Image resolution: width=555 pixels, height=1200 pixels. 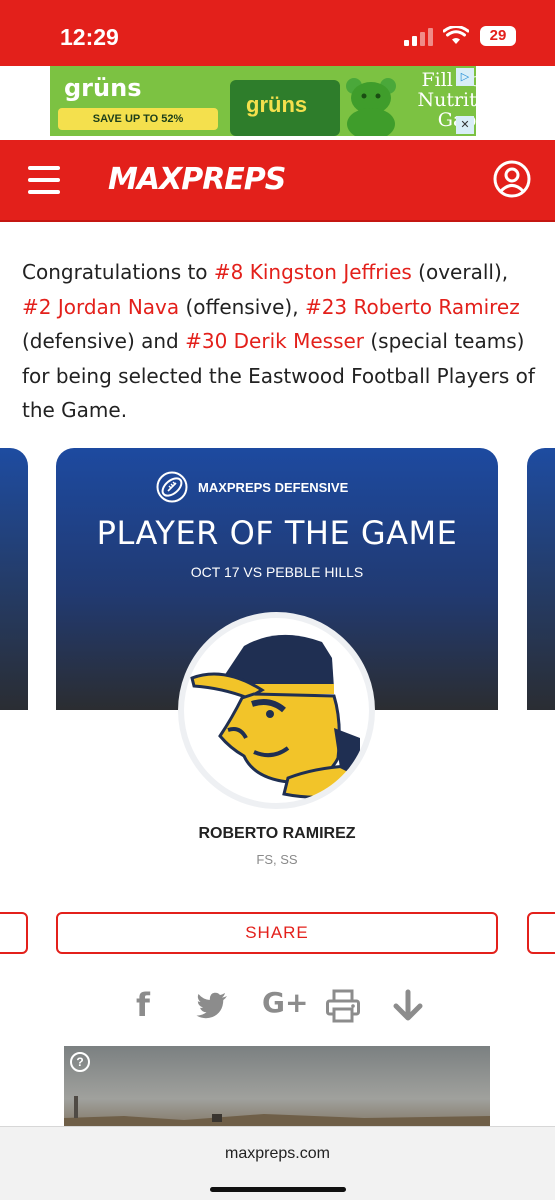 What do you see at coordinates (498, 36) in the screenshot?
I see `battery-indicator: 29` at bounding box center [498, 36].